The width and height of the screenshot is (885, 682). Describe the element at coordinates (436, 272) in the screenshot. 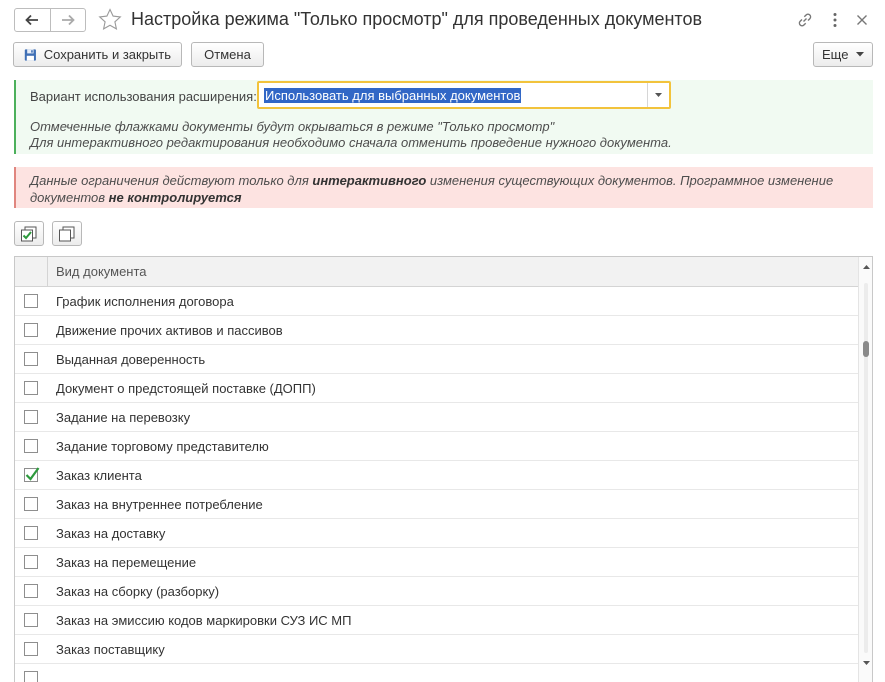

I see `table-header: Вид документа` at that location.